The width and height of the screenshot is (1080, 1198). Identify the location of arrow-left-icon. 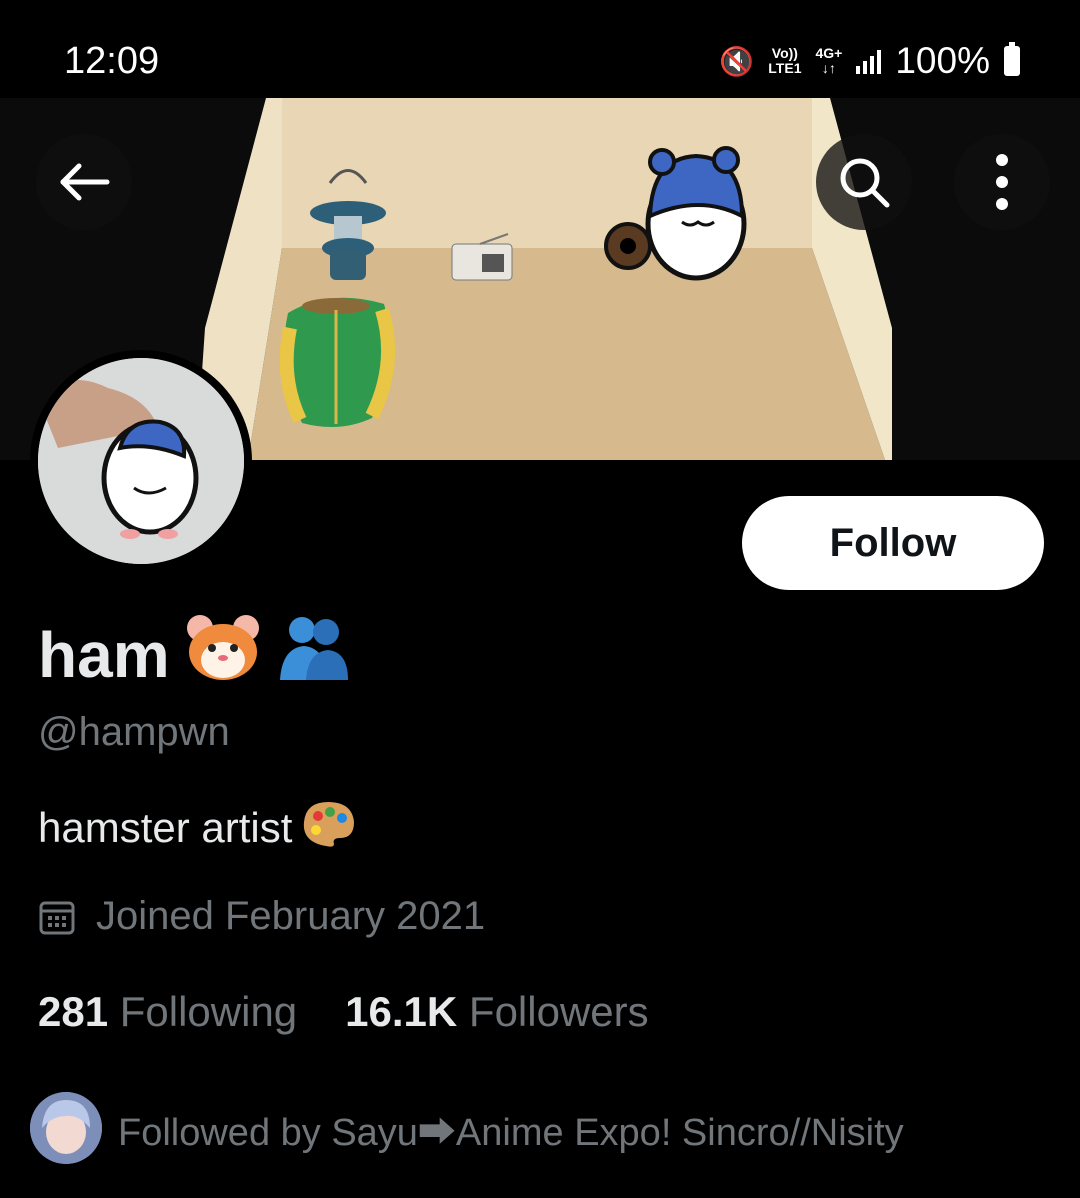
(85, 182).